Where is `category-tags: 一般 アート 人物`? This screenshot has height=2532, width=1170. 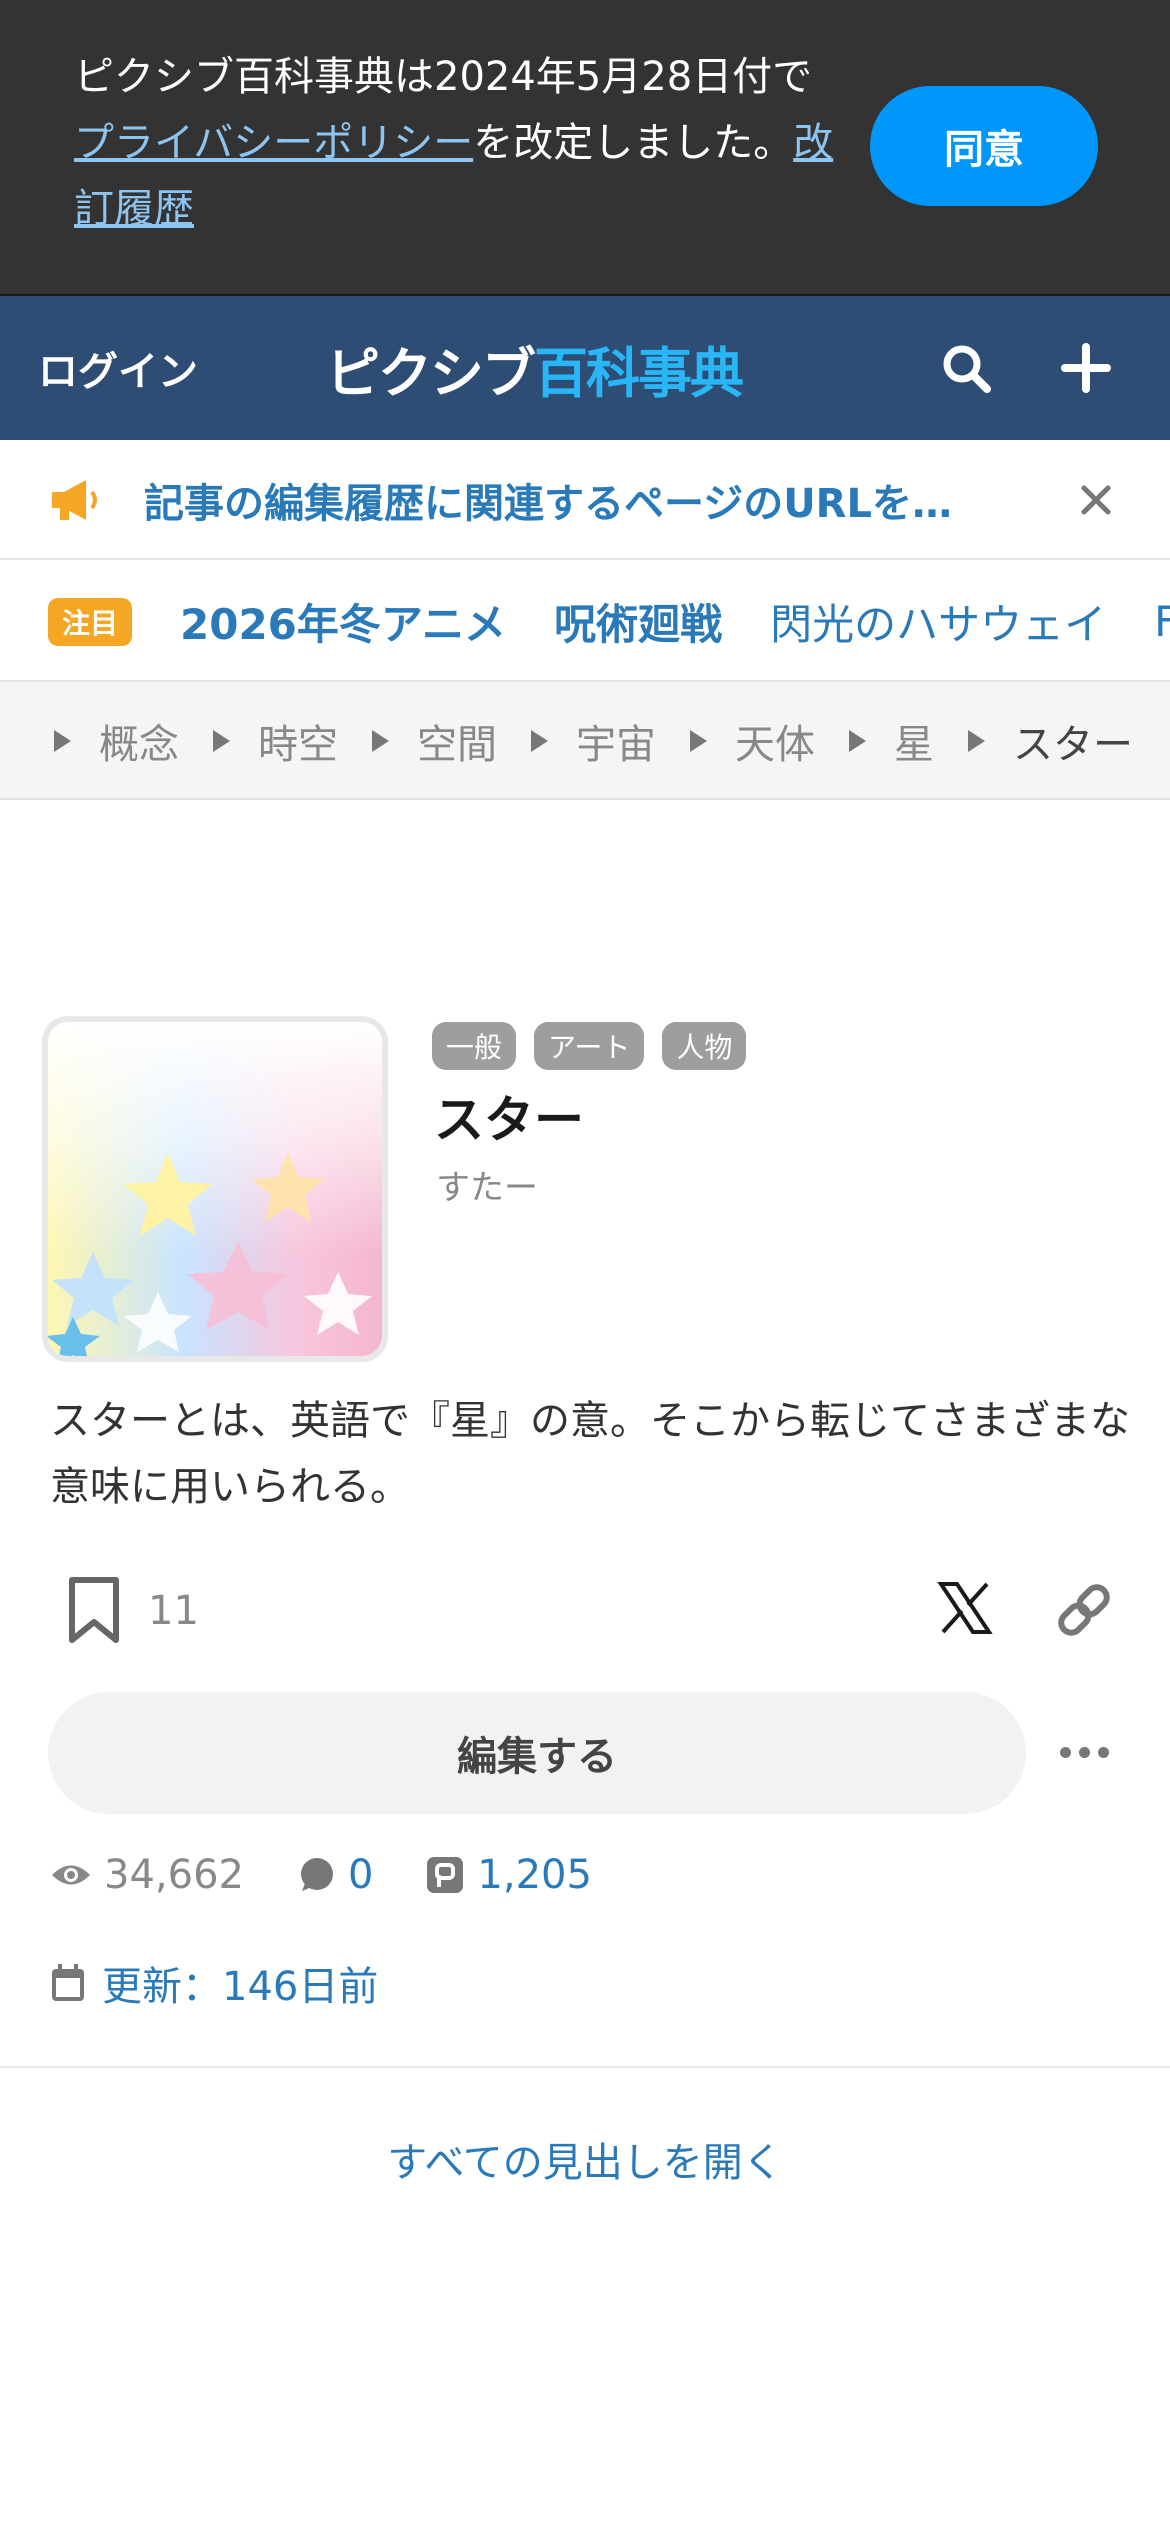
category-tags: 一般 アート 人物 is located at coordinates (589, 1046).